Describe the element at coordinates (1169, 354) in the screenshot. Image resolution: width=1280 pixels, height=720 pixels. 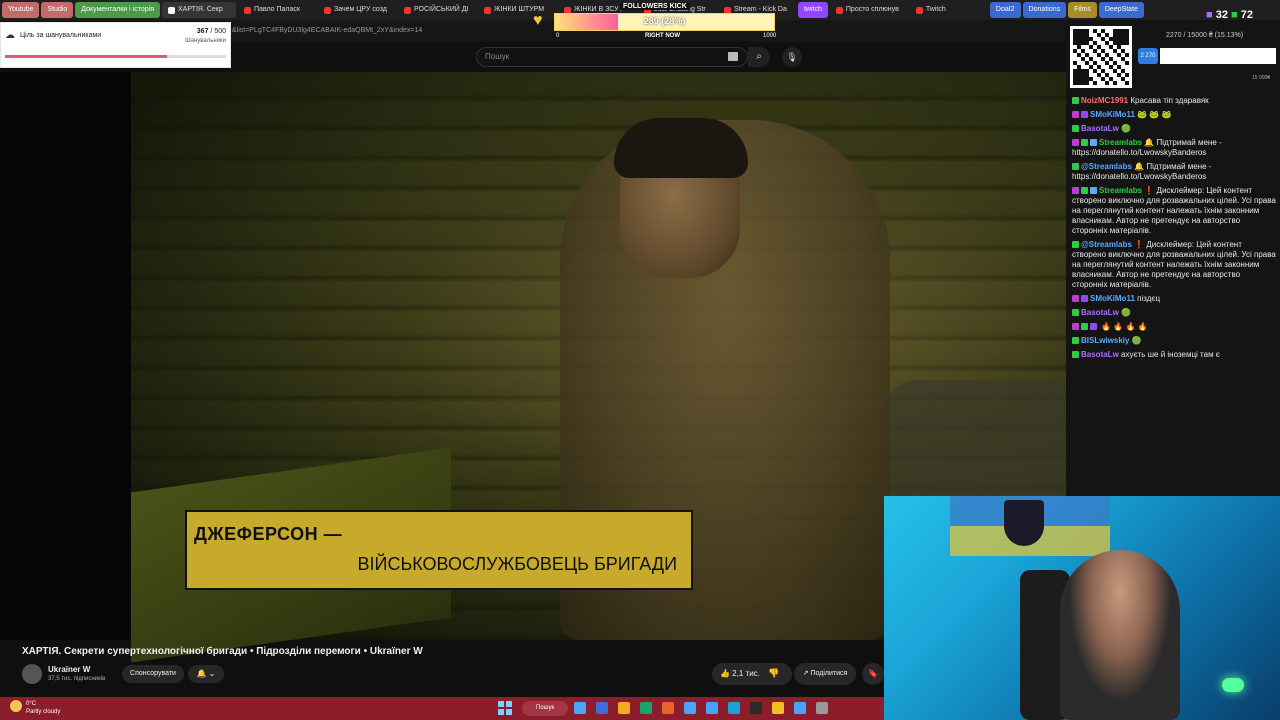
I see `chat-text: ахуєть ше й іноземці там є` at that location.